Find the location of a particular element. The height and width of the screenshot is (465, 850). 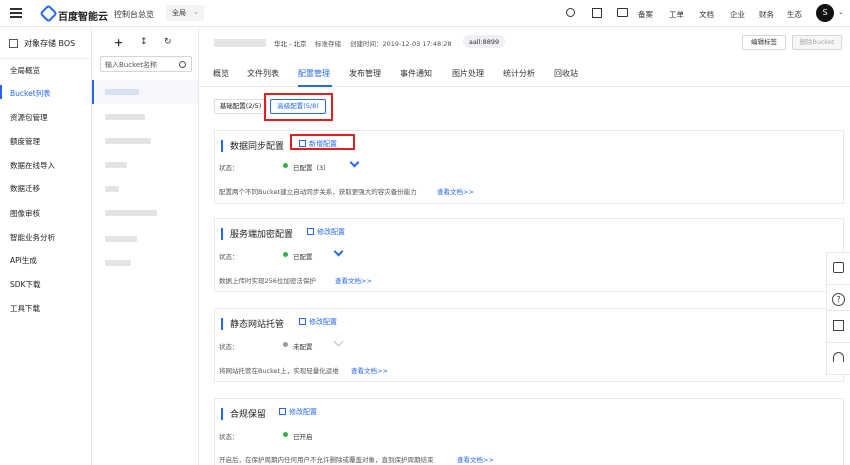

qr-code-icon is located at coordinates (597, 13).